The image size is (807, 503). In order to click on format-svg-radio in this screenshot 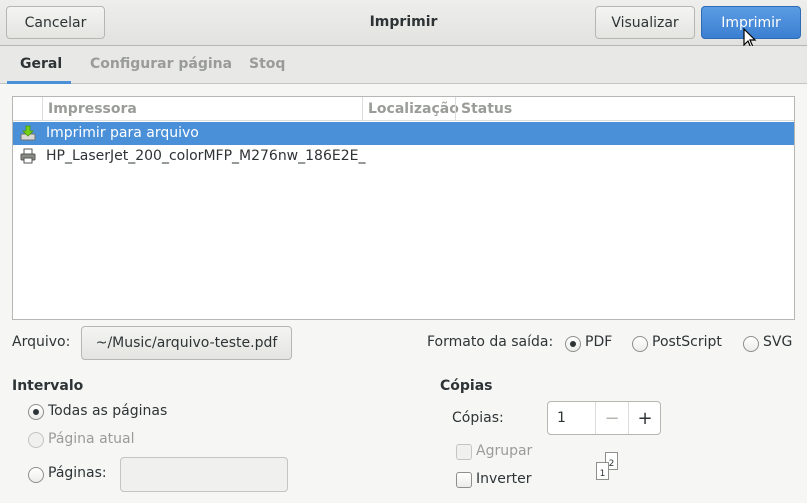, I will do `click(751, 344)`.